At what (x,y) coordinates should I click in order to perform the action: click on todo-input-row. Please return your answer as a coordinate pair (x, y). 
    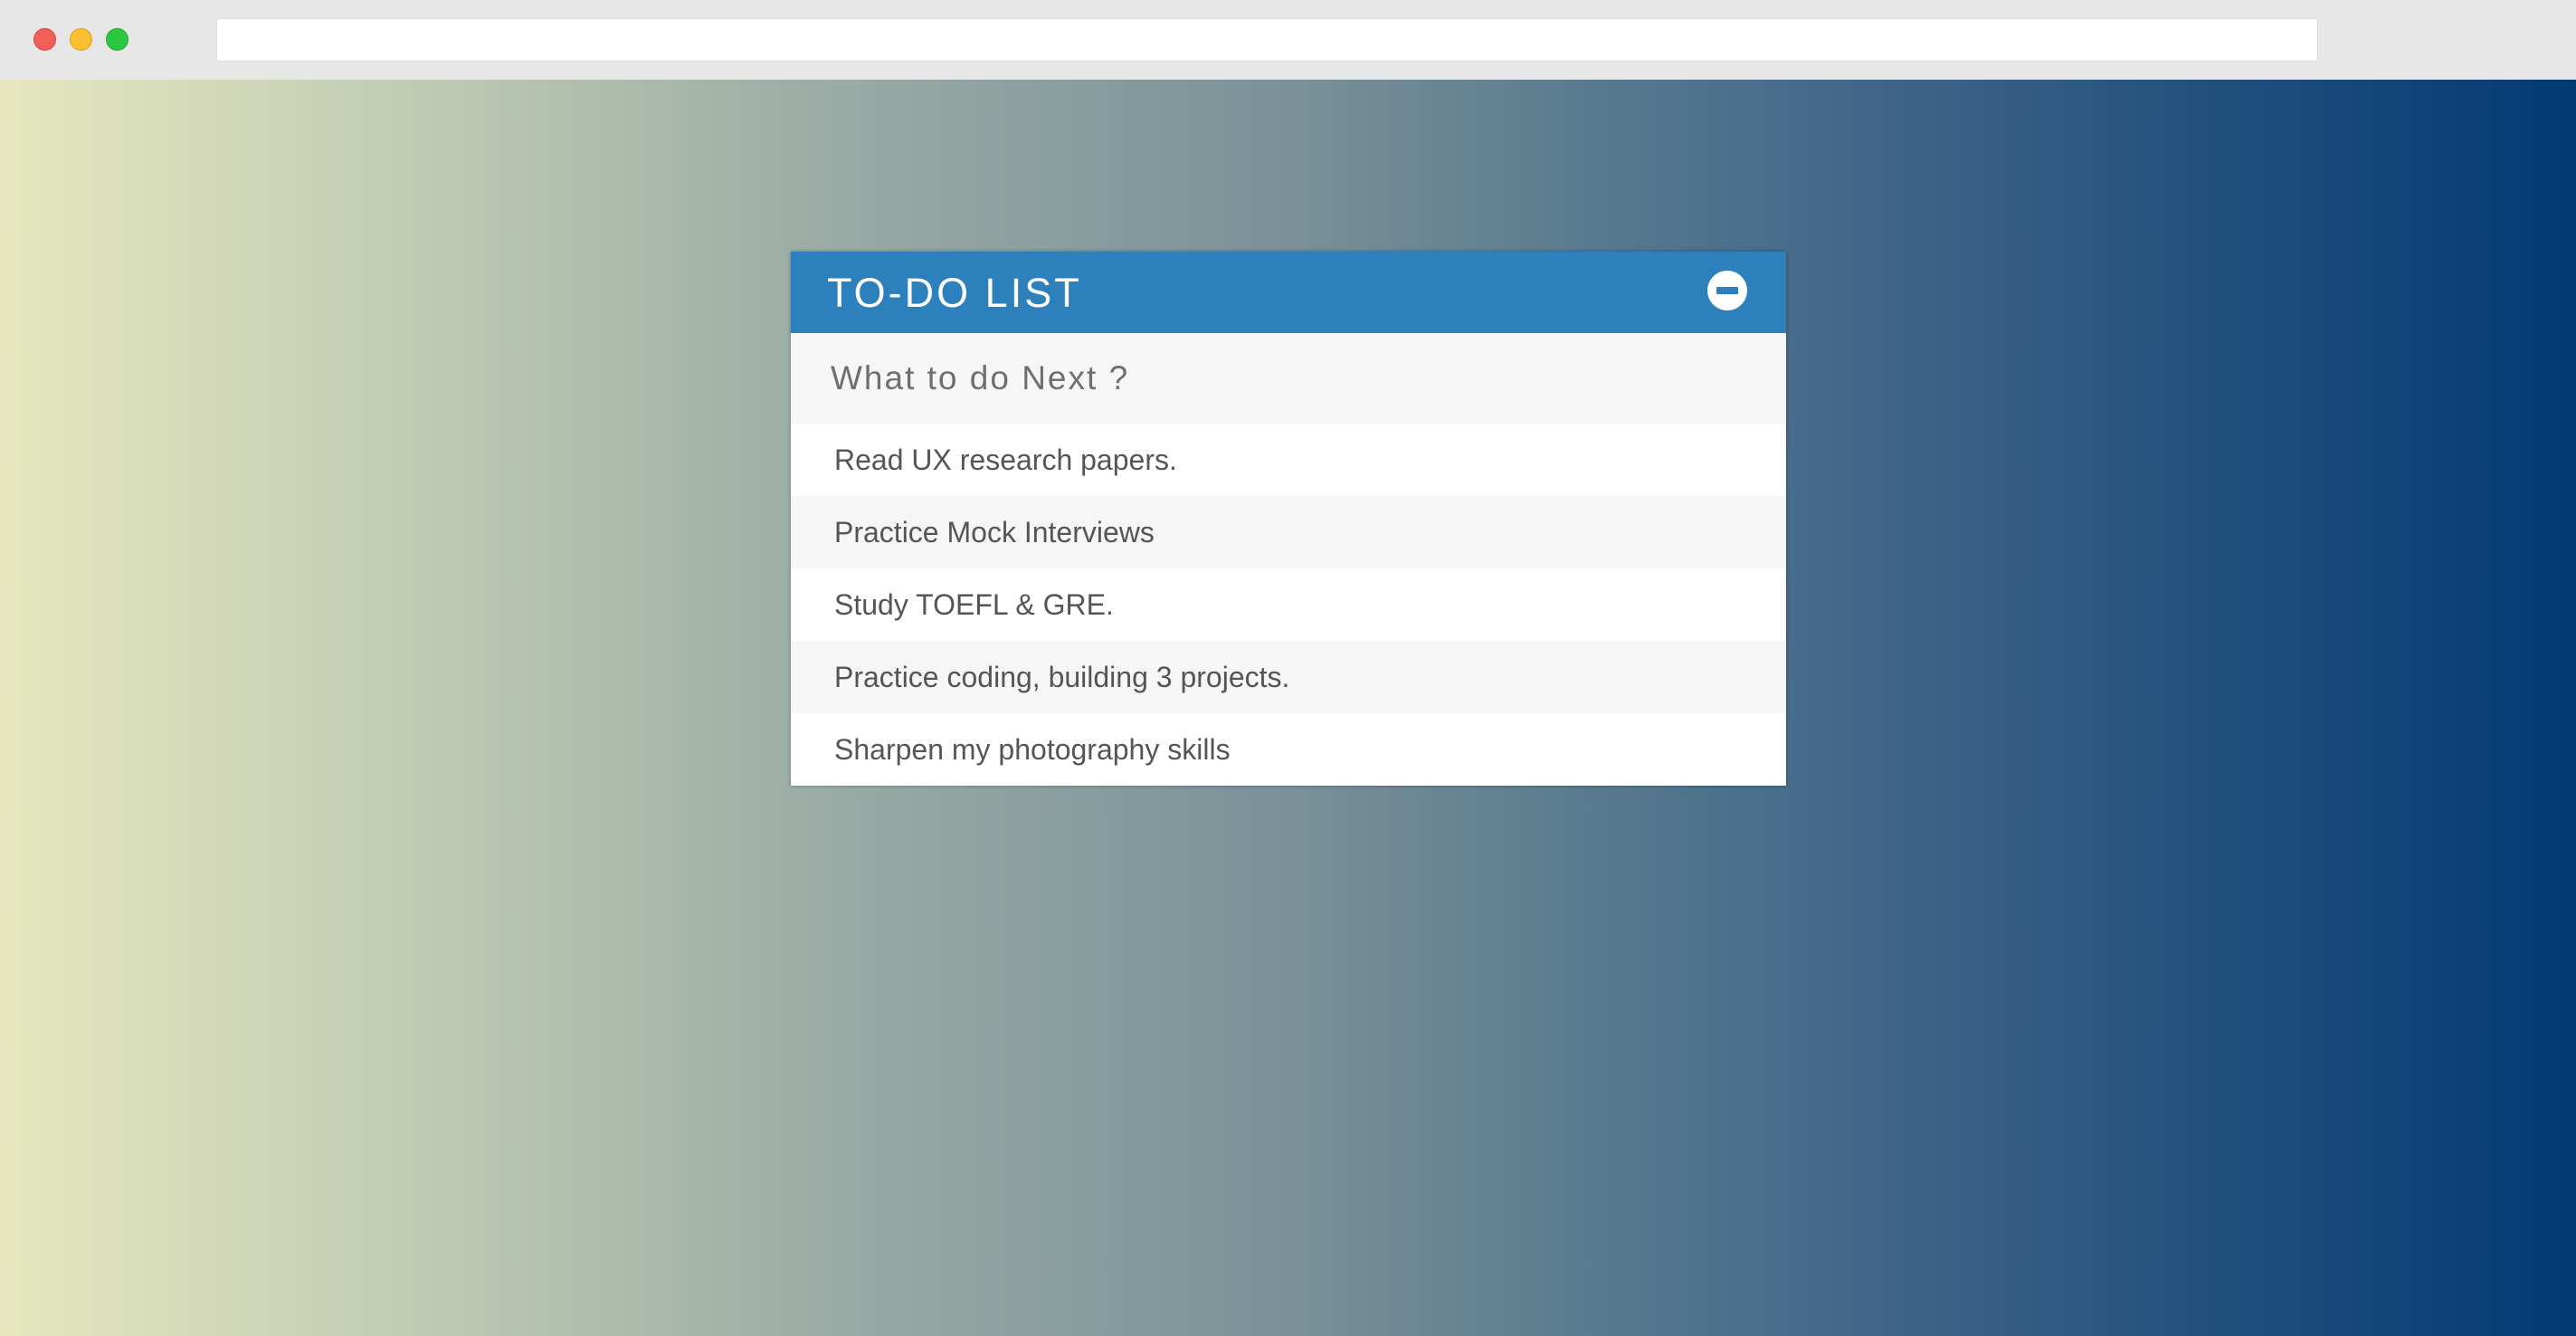
    Looking at the image, I should click on (1288, 378).